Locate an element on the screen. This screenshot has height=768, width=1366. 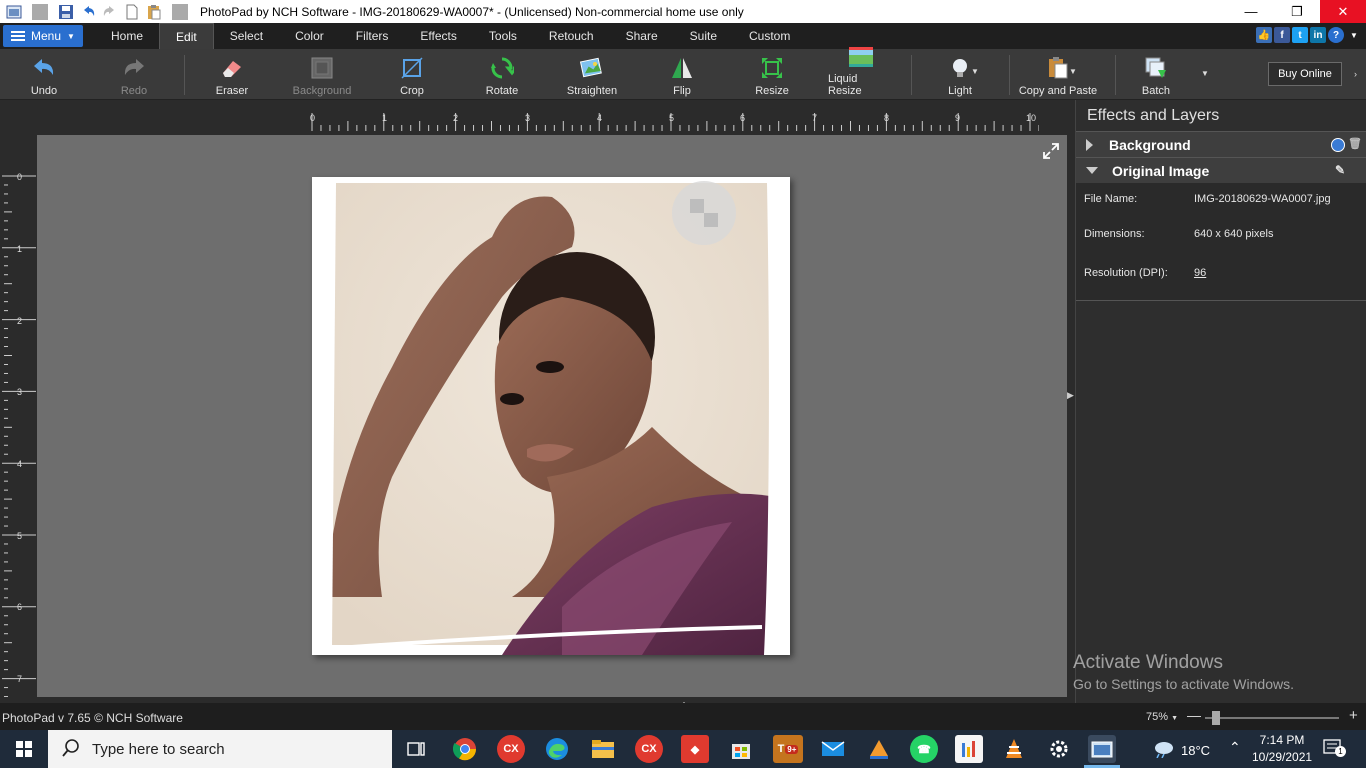
file-explorer-icon is located at coordinates (603, 749).